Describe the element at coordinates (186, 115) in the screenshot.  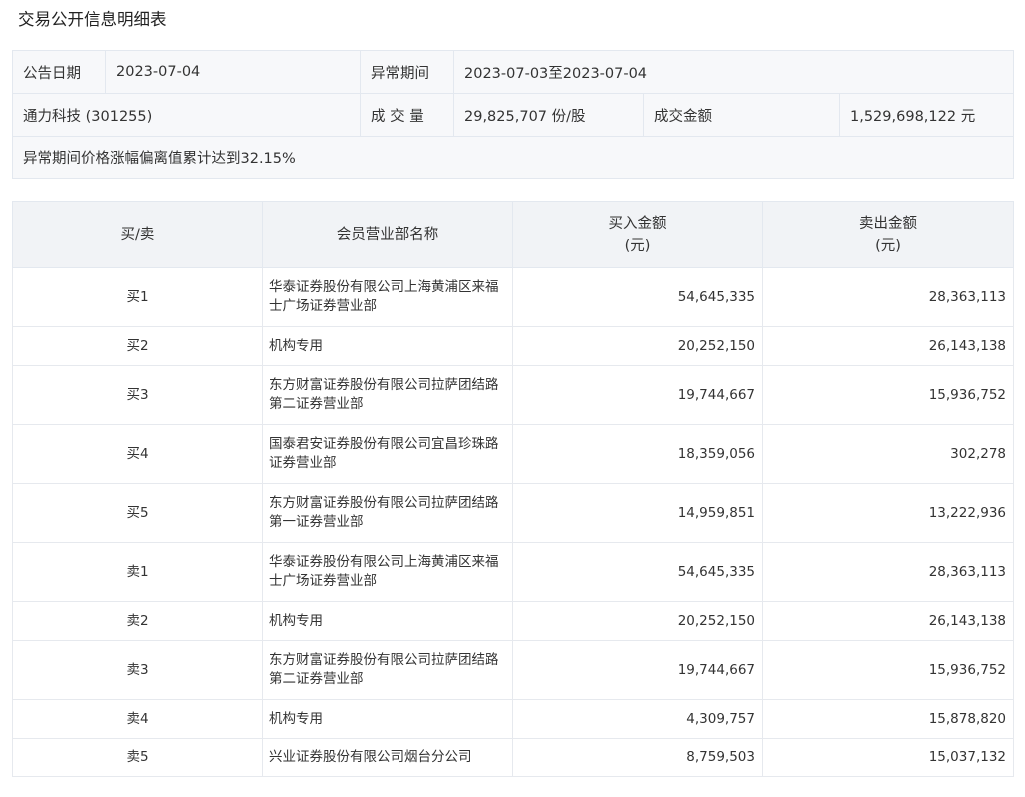
I see `stock-name: 通力科技 (301255)` at that location.